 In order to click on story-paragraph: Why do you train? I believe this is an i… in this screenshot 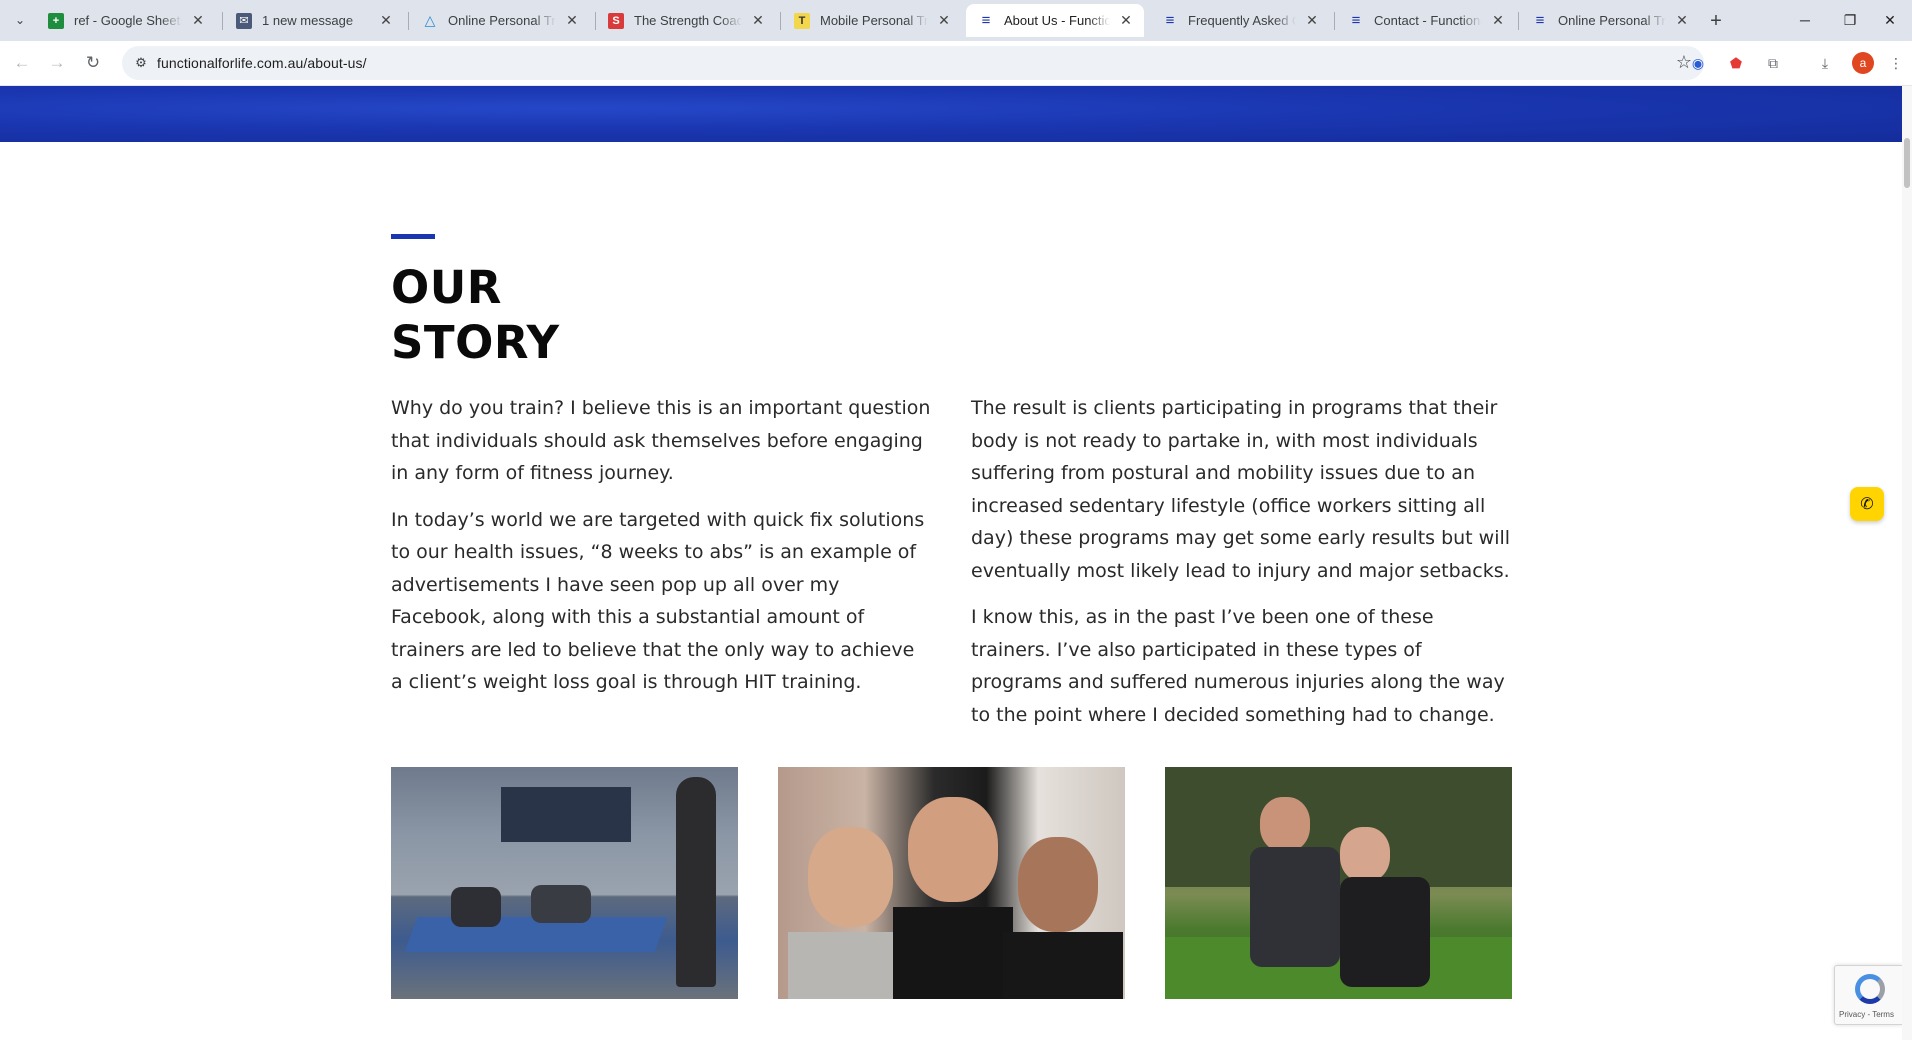, I will do `click(661, 440)`.